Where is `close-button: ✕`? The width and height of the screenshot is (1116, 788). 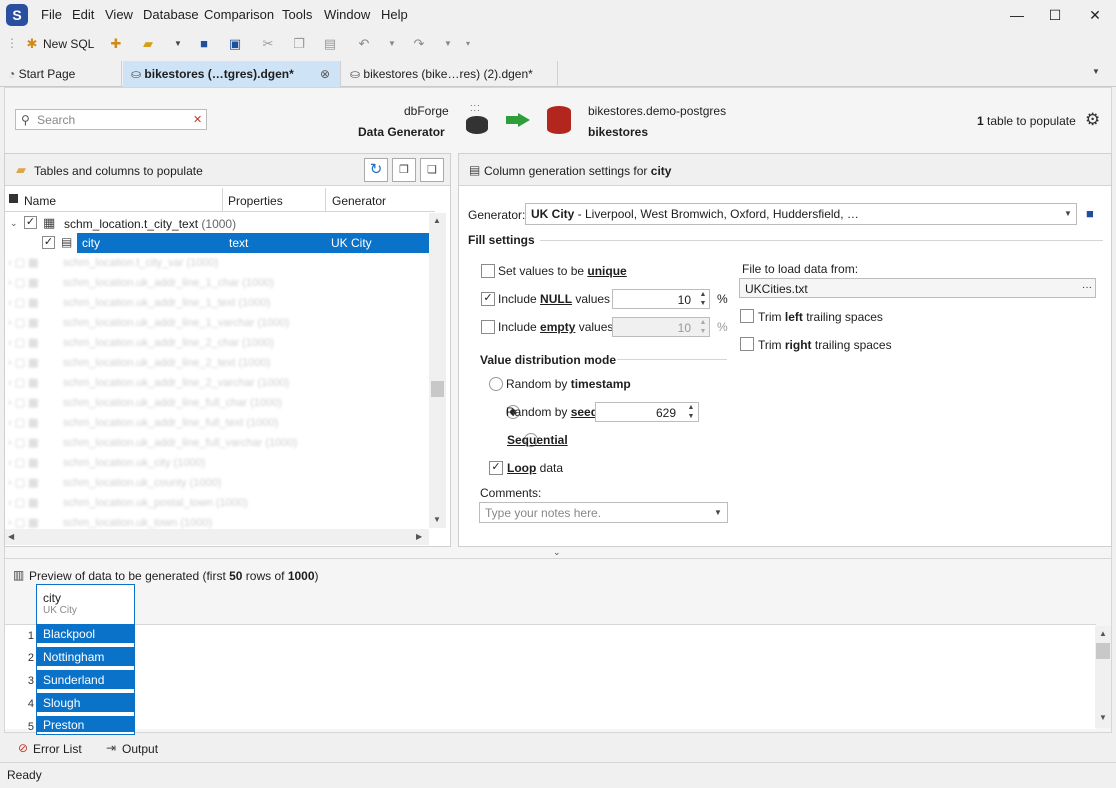 close-button: ✕ is located at coordinates (1095, 15).